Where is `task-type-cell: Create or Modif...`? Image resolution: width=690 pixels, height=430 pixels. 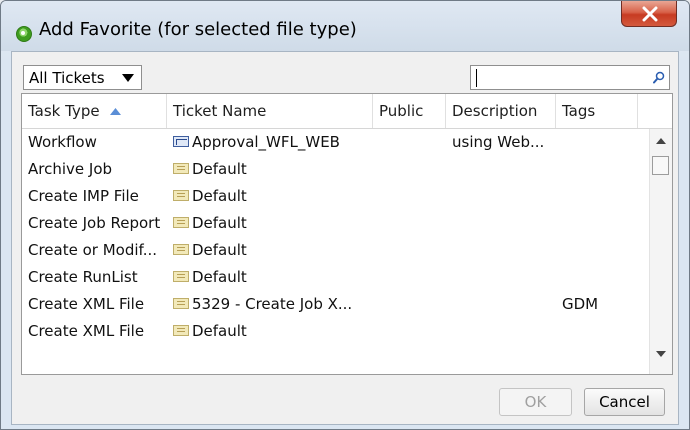 task-type-cell: Create or Modif... is located at coordinates (94, 250).